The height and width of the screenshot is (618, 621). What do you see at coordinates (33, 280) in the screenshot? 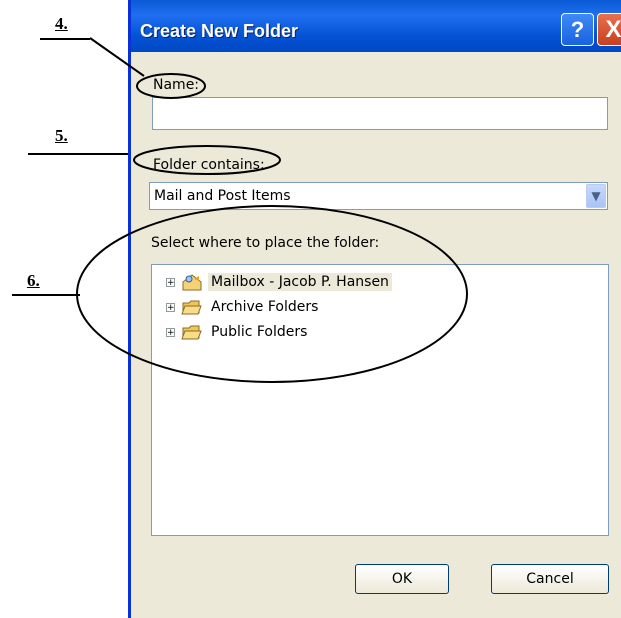
I see `annotation-6: 6.` at bounding box center [33, 280].